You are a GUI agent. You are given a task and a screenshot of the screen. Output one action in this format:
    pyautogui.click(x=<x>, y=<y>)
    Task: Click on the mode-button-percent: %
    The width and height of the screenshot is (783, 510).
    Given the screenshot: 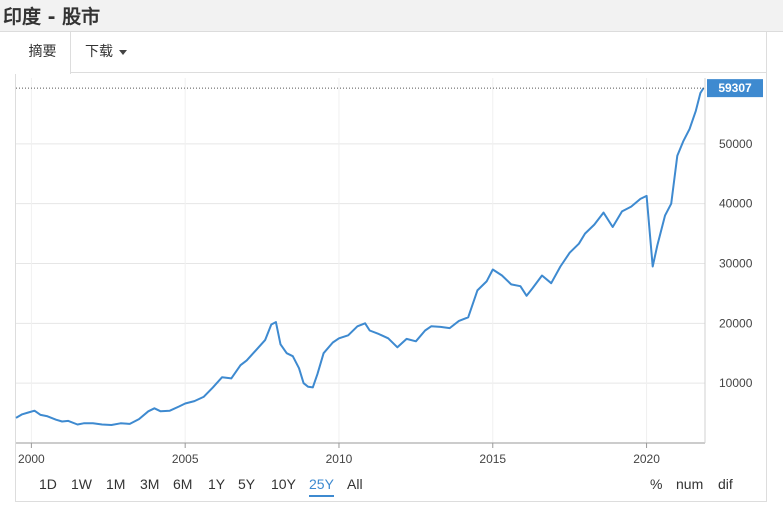 What is the action you would take?
    pyautogui.click(x=656, y=484)
    